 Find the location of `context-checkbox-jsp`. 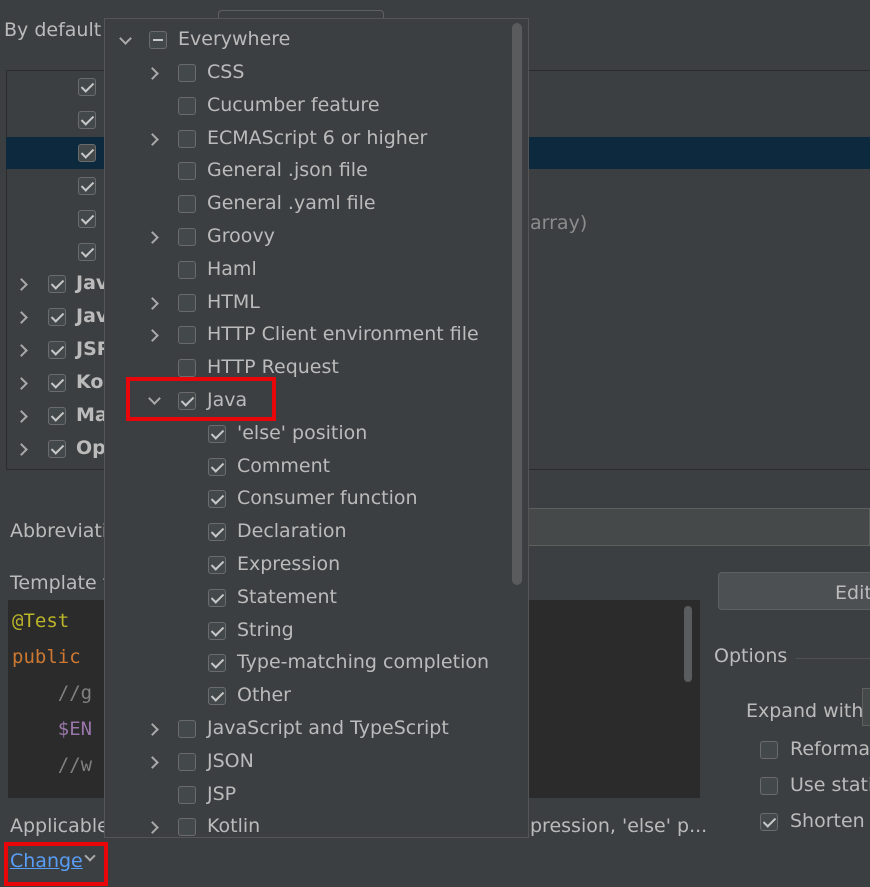

context-checkbox-jsp is located at coordinates (187, 794).